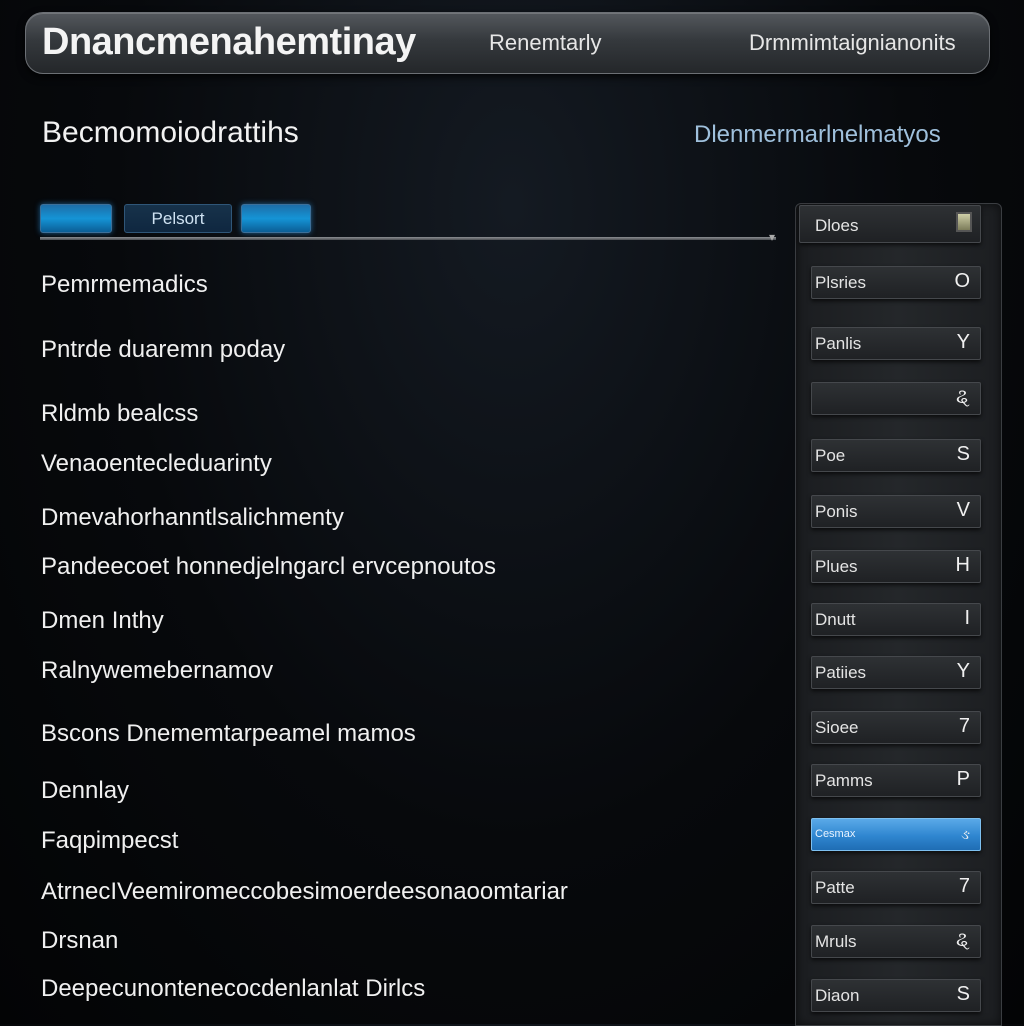 The height and width of the screenshot is (1026, 1024). What do you see at coordinates (229, 42) in the screenshot?
I see `app-title: Dnancmenahemtinay` at bounding box center [229, 42].